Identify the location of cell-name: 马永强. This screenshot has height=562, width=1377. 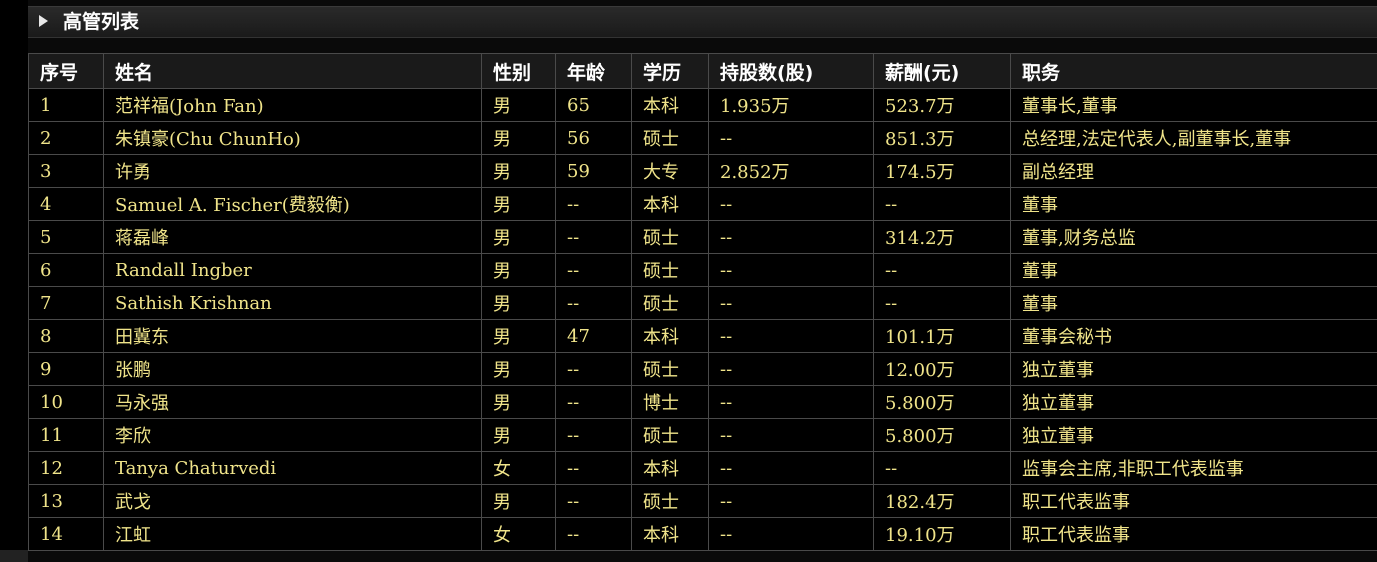
(292, 402).